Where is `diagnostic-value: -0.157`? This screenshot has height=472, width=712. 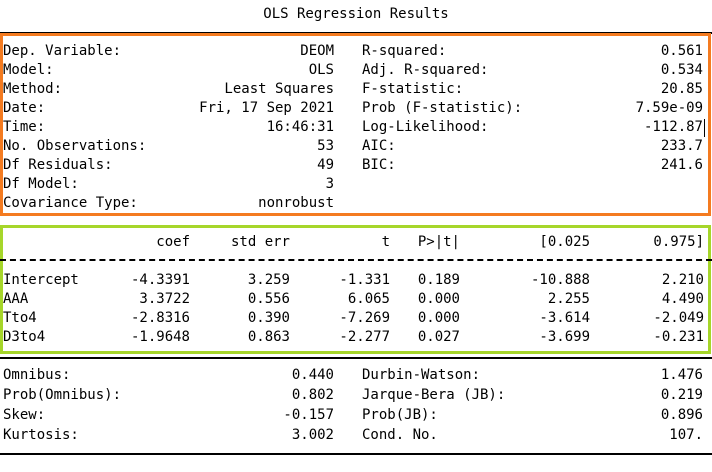 diagnostic-value: -0.157 is located at coordinates (308, 415).